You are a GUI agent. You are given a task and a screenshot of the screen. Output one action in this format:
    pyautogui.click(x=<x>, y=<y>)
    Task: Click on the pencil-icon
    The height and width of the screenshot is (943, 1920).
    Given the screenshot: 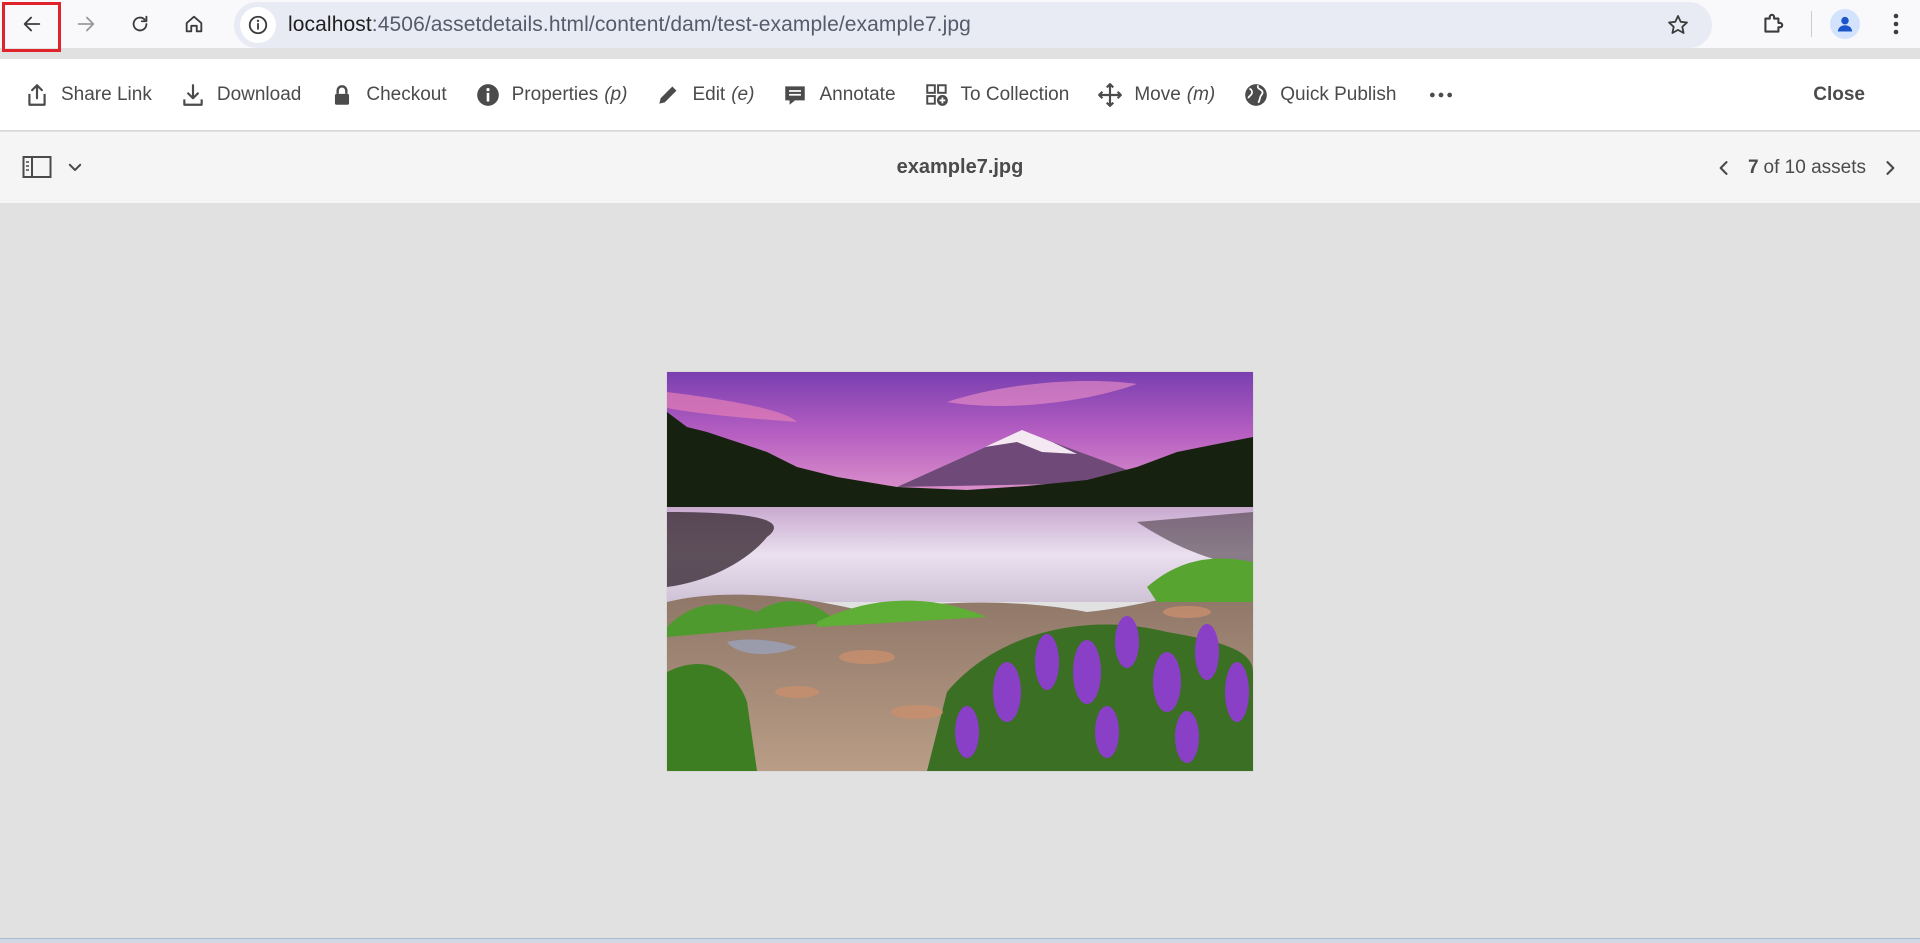 What is the action you would take?
    pyautogui.click(x=668, y=95)
    